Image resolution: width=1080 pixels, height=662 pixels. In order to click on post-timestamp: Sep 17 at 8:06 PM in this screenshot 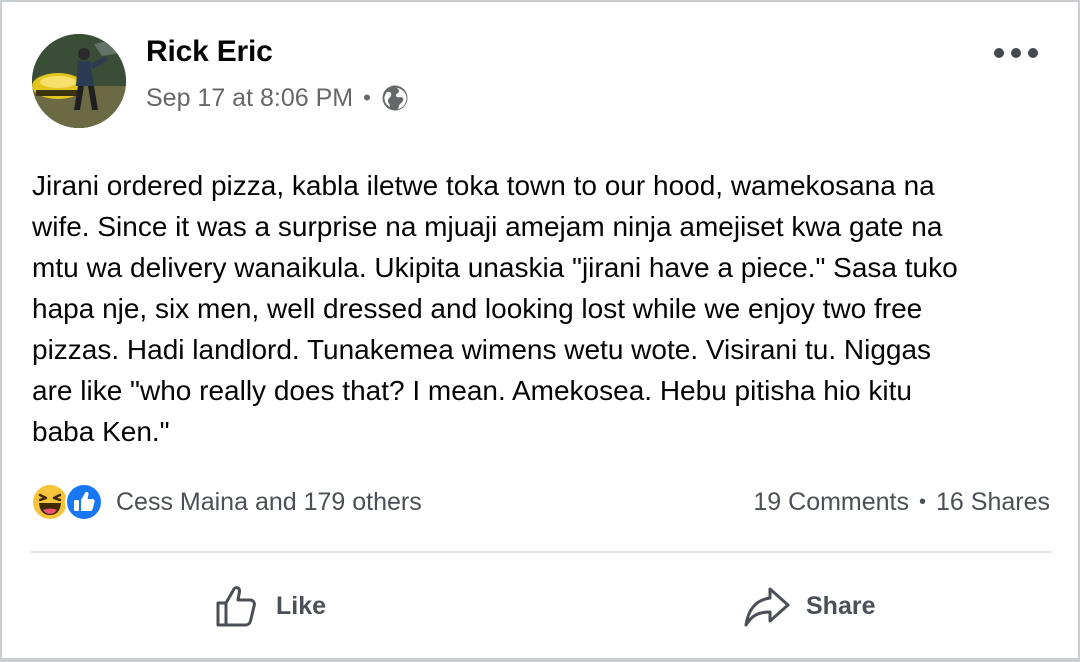, I will do `click(249, 98)`.